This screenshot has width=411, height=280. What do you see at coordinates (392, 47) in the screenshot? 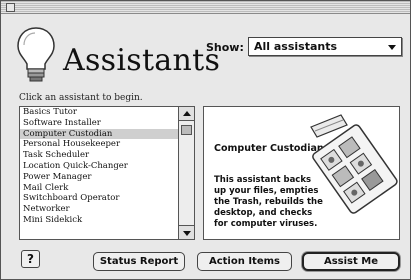
I see `chevron-down-icon` at bounding box center [392, 47].